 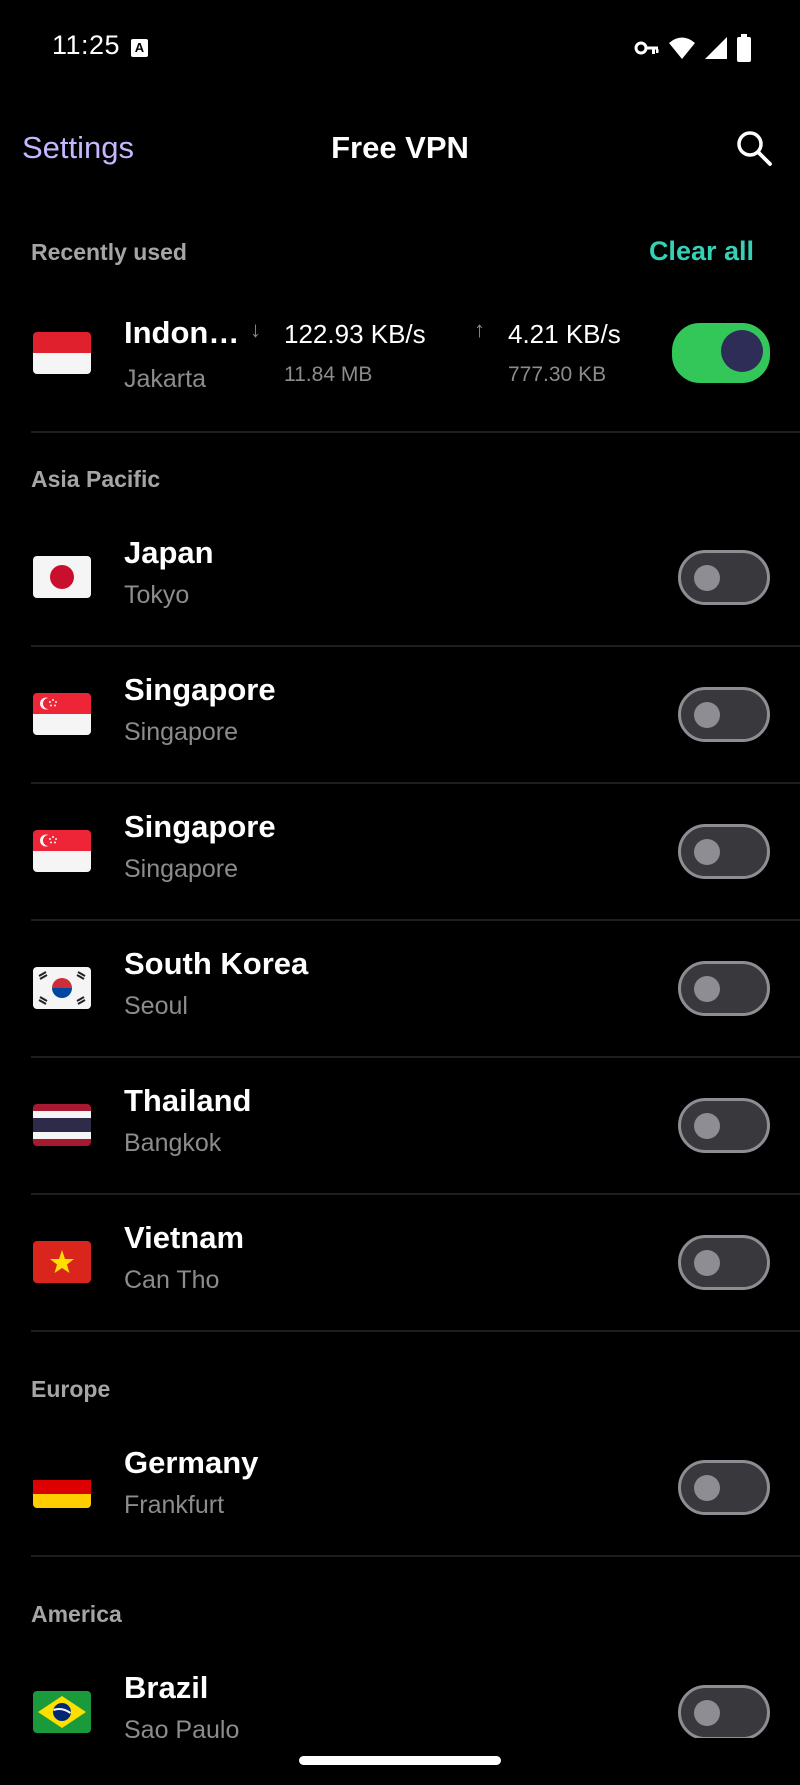 What do you see at coordinates (400, 1264) in the screenshot?
I see `server-row-vietnam: Vietnam Can Tho` at bounding box center [400, 1264].